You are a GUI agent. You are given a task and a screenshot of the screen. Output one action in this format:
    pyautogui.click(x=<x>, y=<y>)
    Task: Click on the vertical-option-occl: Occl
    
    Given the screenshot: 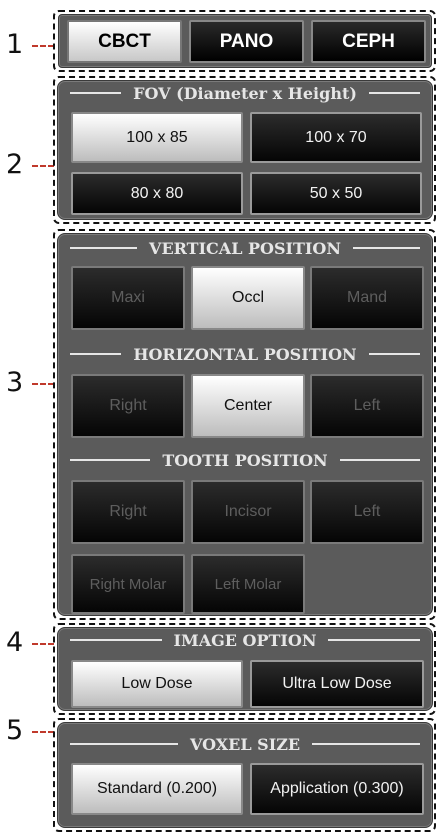 What is the action you would take?
    pyautogui.click(x=248, y=298)
    